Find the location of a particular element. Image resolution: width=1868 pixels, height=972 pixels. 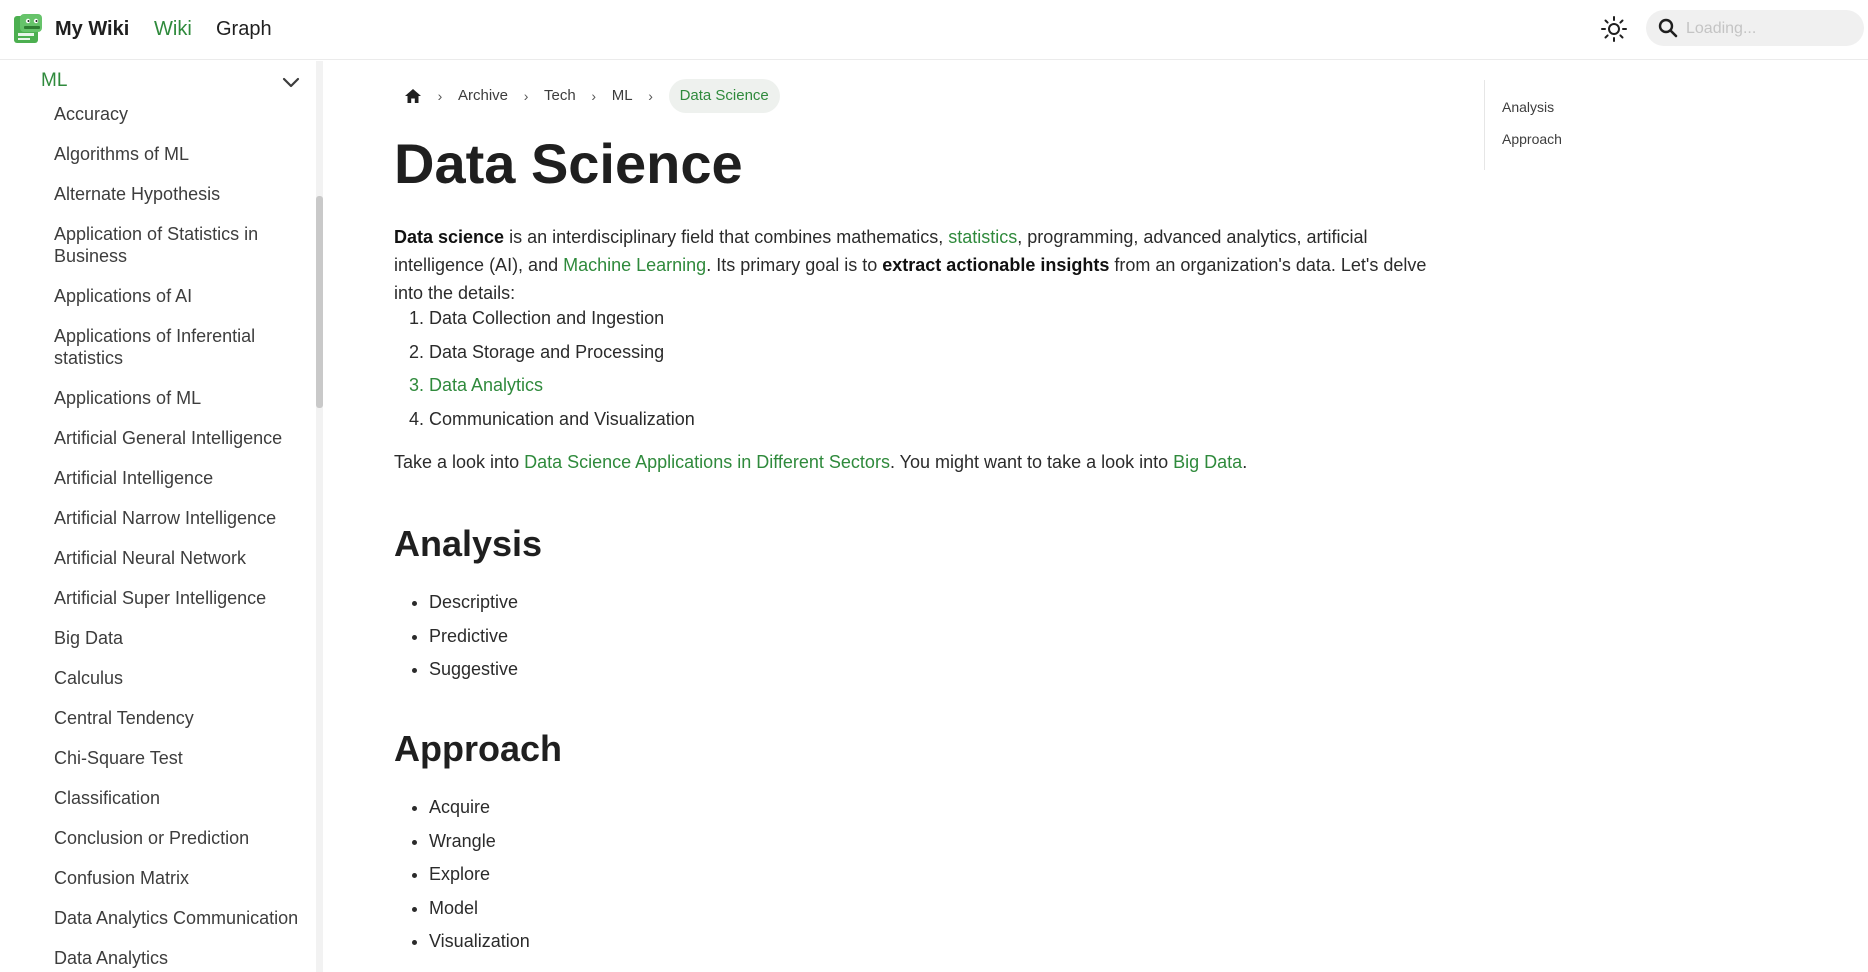

data-analytics-link: Data Analytics is located at coordinates (486, 385).